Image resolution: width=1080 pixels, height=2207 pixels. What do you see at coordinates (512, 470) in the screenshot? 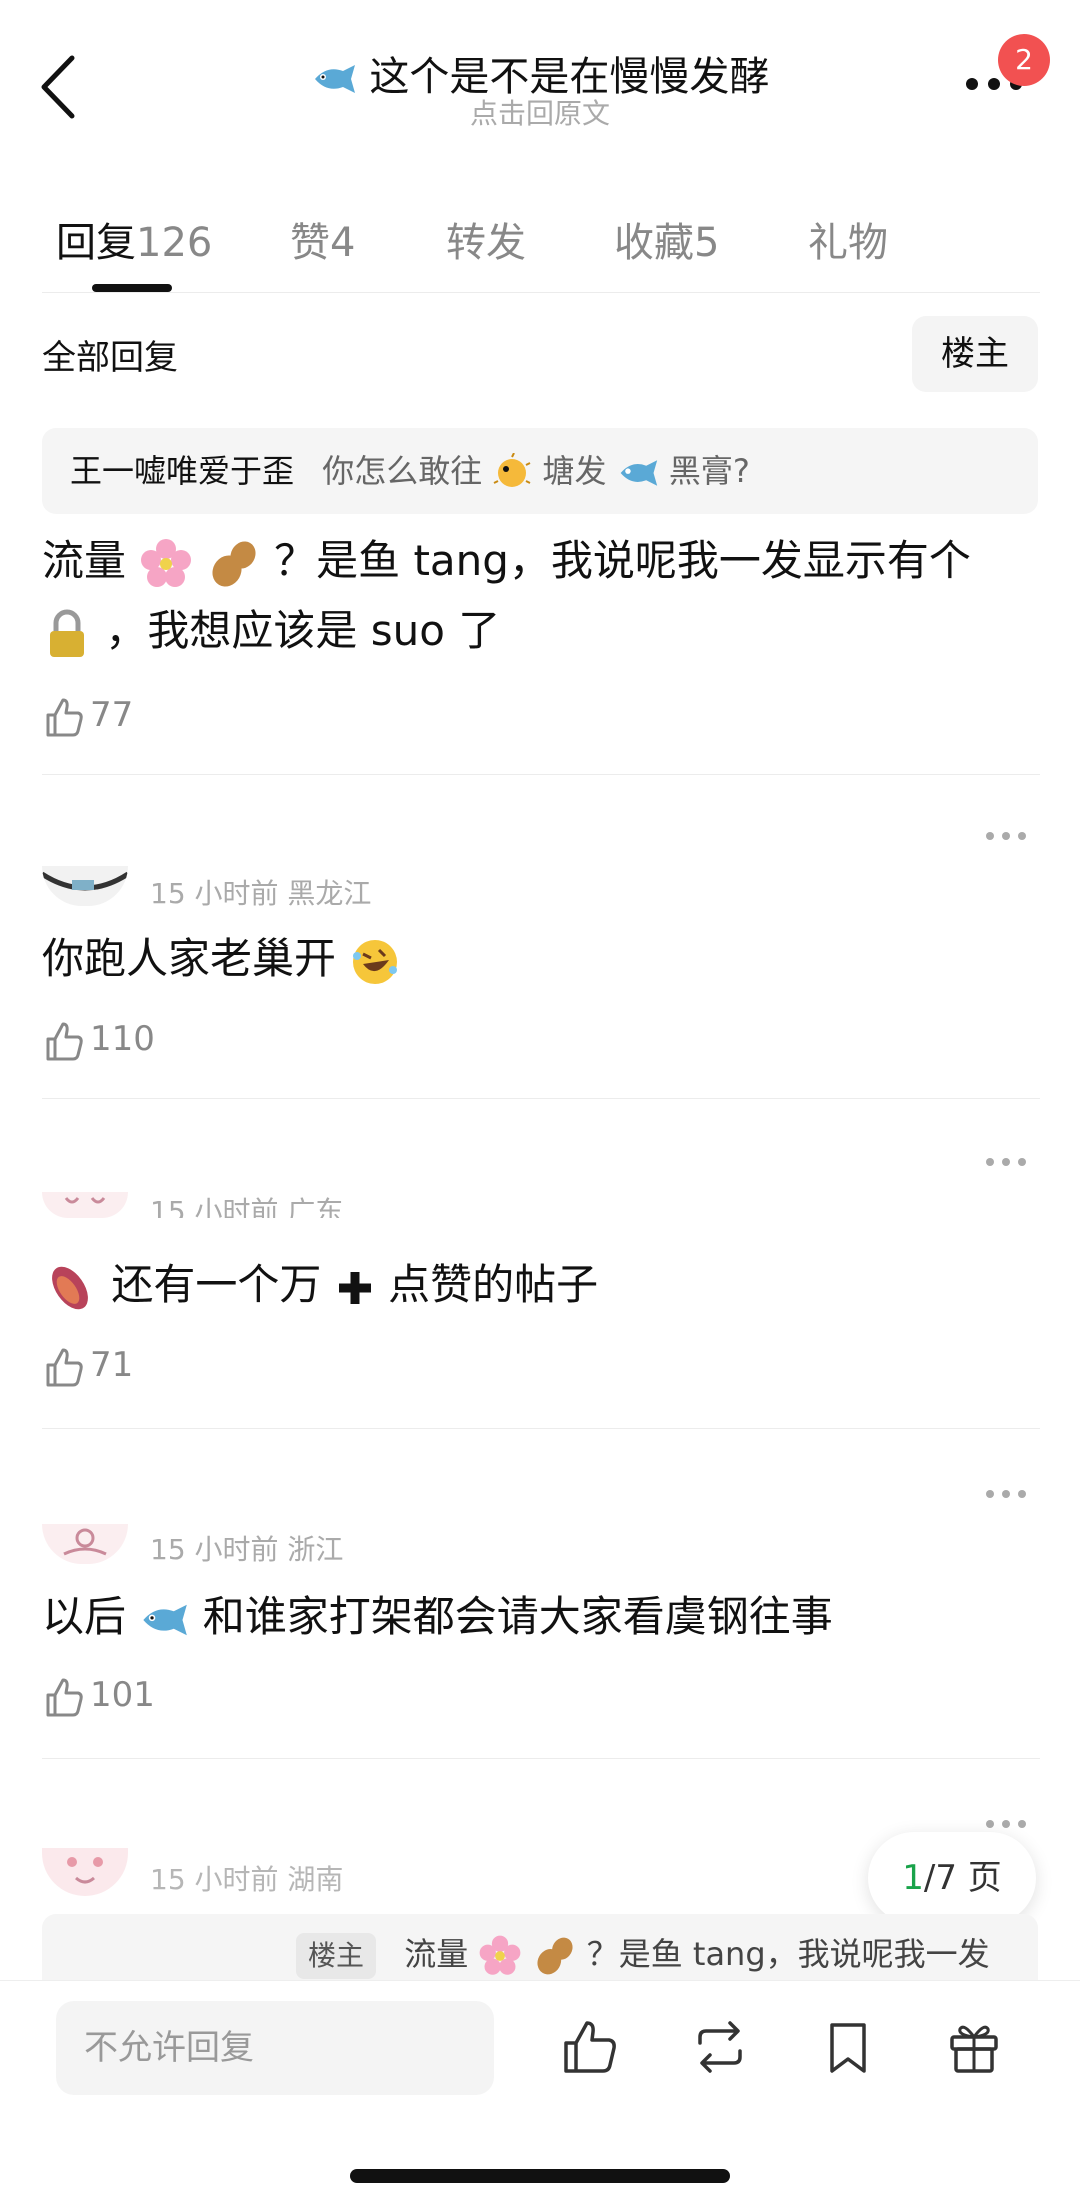
I see `pufferfish-icon` at bounding box center [512, 470].